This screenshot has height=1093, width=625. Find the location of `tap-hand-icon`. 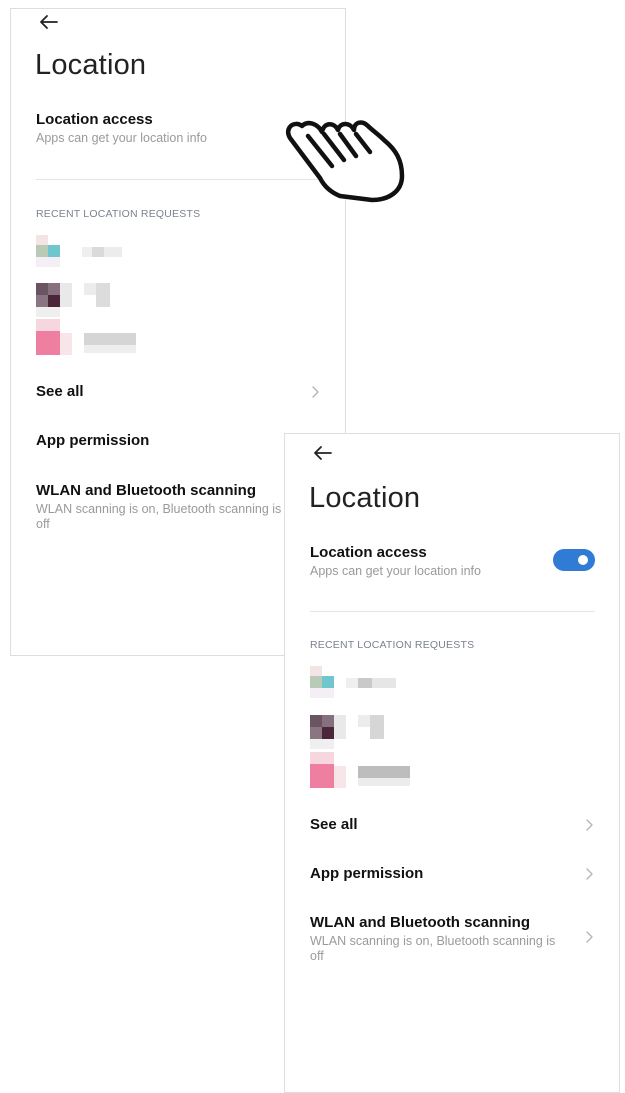

tap-hand-icon is located at coordinates (345, 161).